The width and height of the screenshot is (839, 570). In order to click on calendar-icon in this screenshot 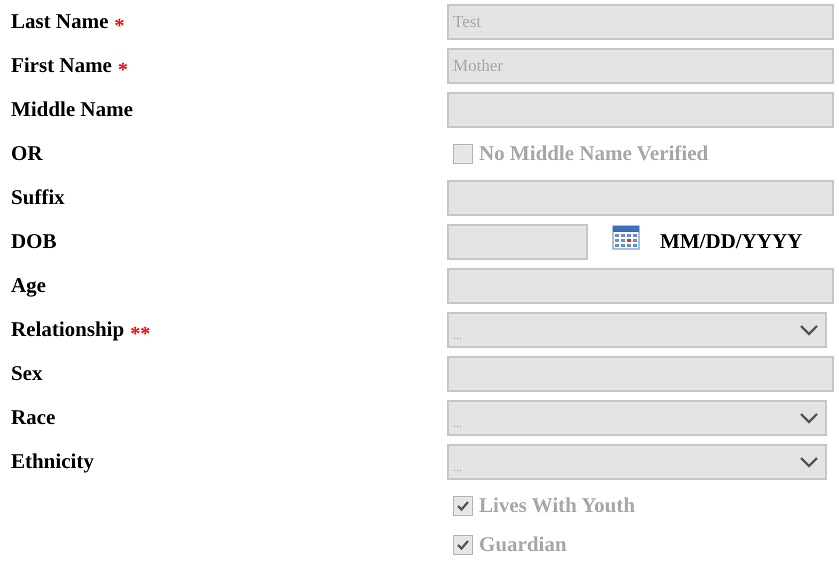, I will do `click(626, 237)`.